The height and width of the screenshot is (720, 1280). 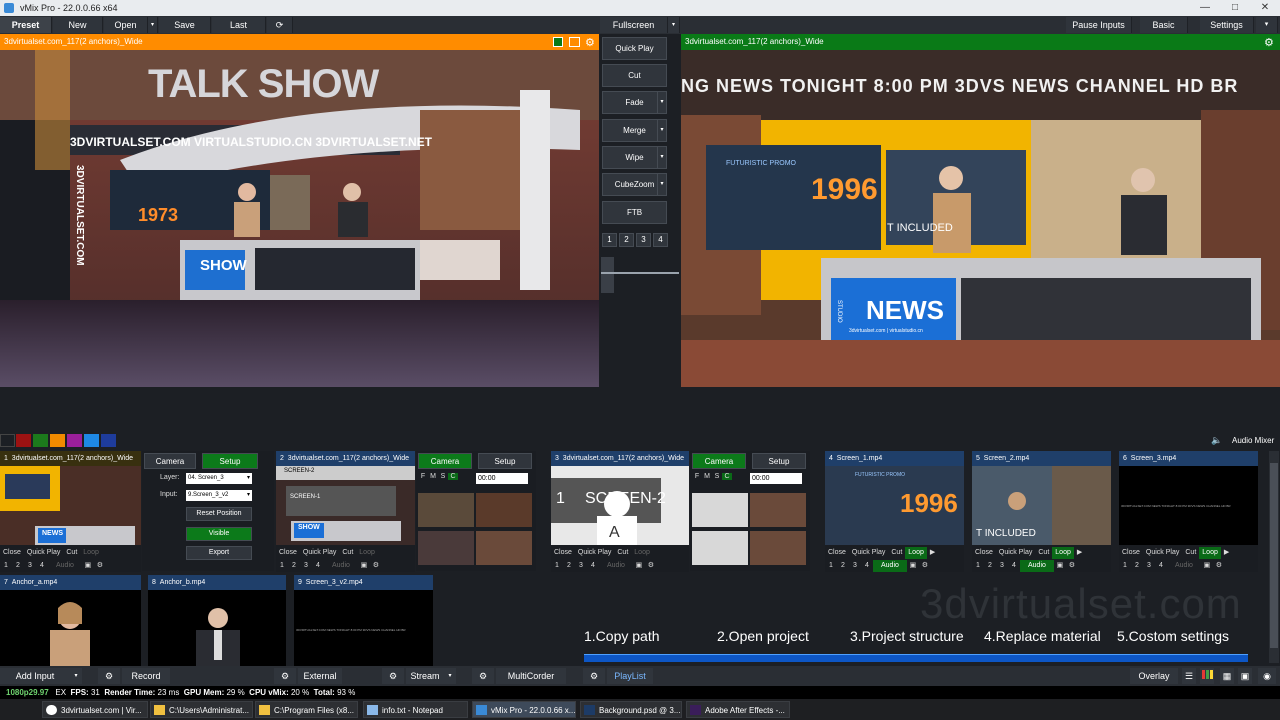 What do you see at coordinates (12, 553) in the screenshot?
I see `input-1-close: Close` at bounding box center [12, 553].